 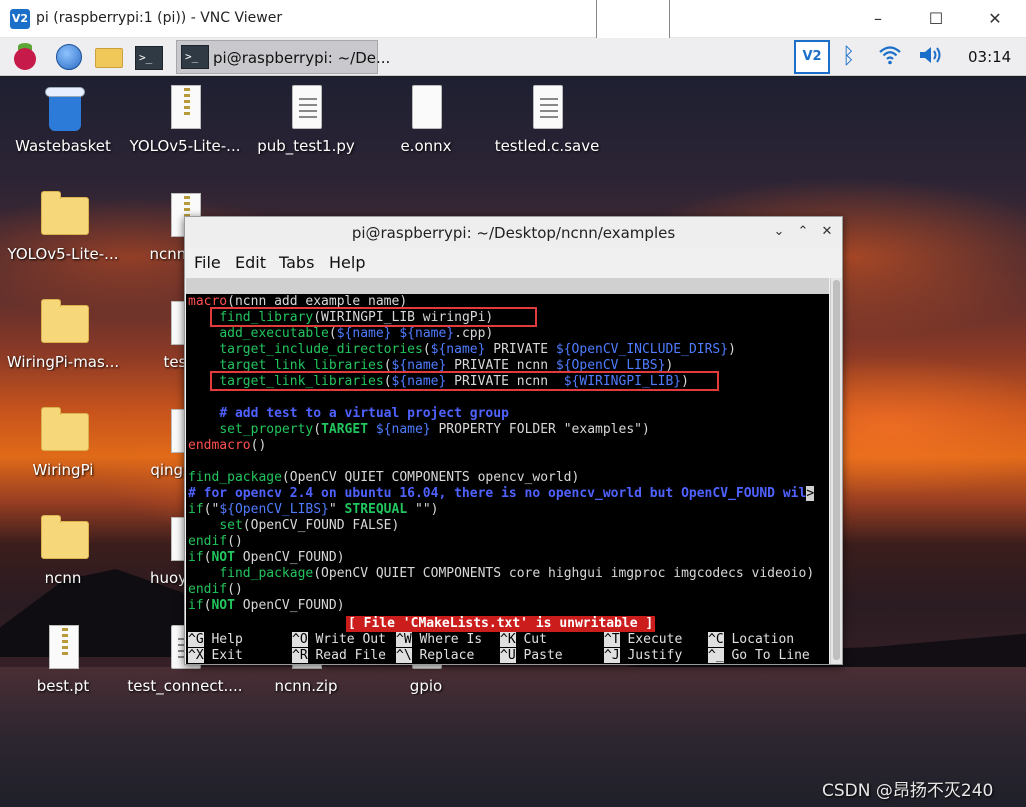 I want to click on vnc-toolbar-handle, so click(x=633, y=21).